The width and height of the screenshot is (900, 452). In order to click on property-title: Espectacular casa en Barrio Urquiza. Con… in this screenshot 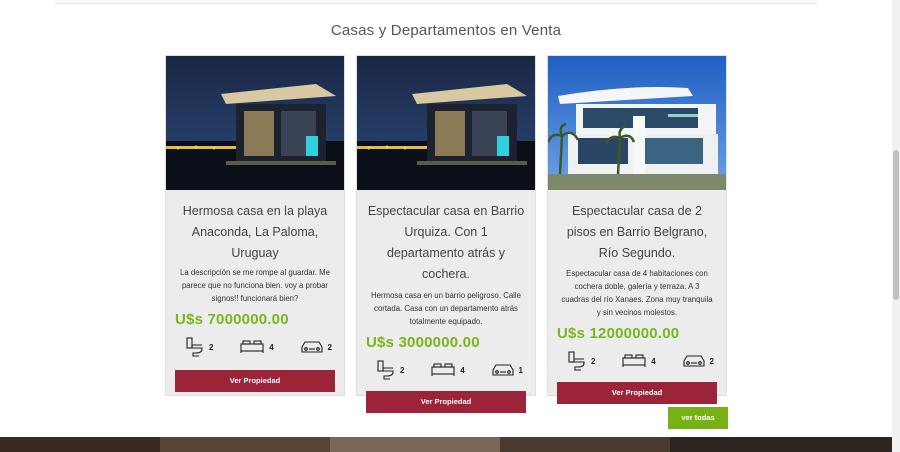, I will do `click(446, 243)`.